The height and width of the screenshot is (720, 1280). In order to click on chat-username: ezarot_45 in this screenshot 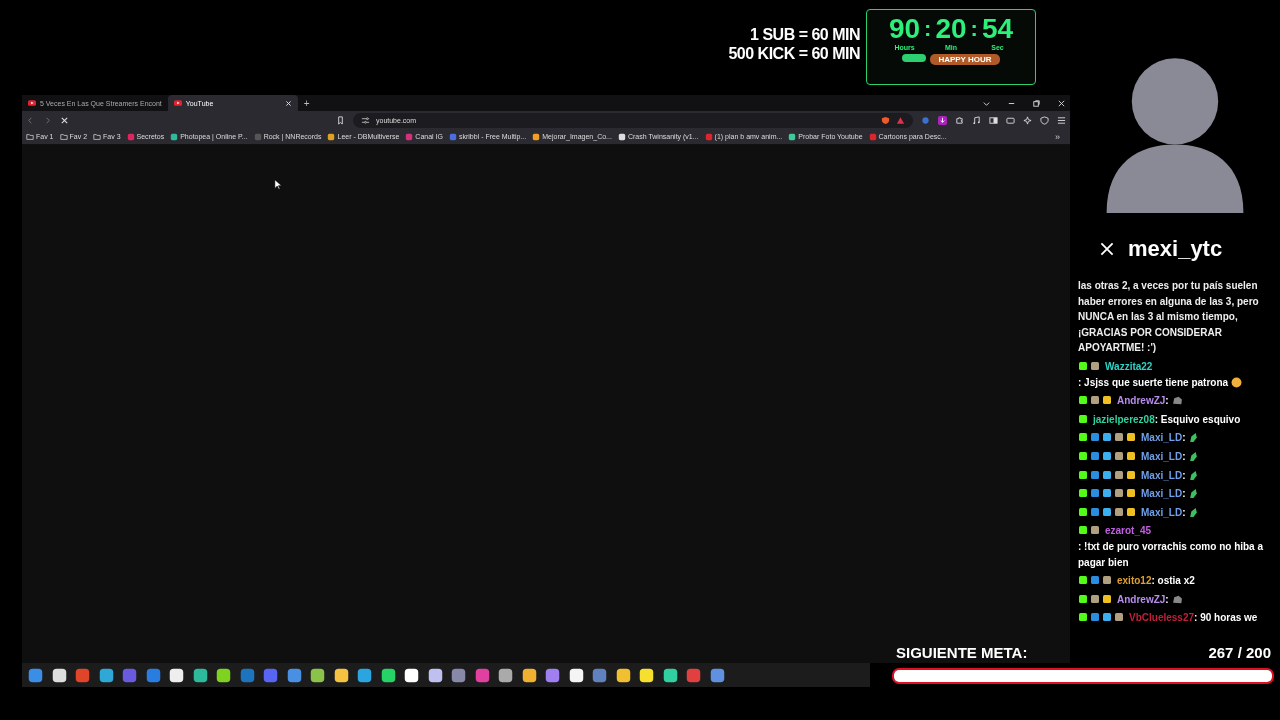, I will do `click(1128, 531)`.